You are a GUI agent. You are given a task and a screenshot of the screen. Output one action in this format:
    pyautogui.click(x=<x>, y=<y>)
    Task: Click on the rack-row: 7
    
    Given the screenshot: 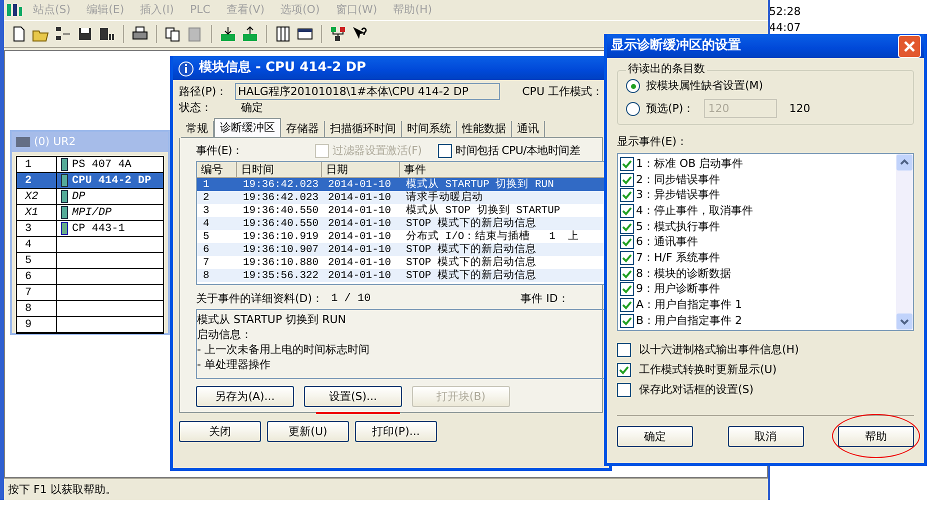 What is the action you would take?
    pyautogui.click(x=90, y=293)
    